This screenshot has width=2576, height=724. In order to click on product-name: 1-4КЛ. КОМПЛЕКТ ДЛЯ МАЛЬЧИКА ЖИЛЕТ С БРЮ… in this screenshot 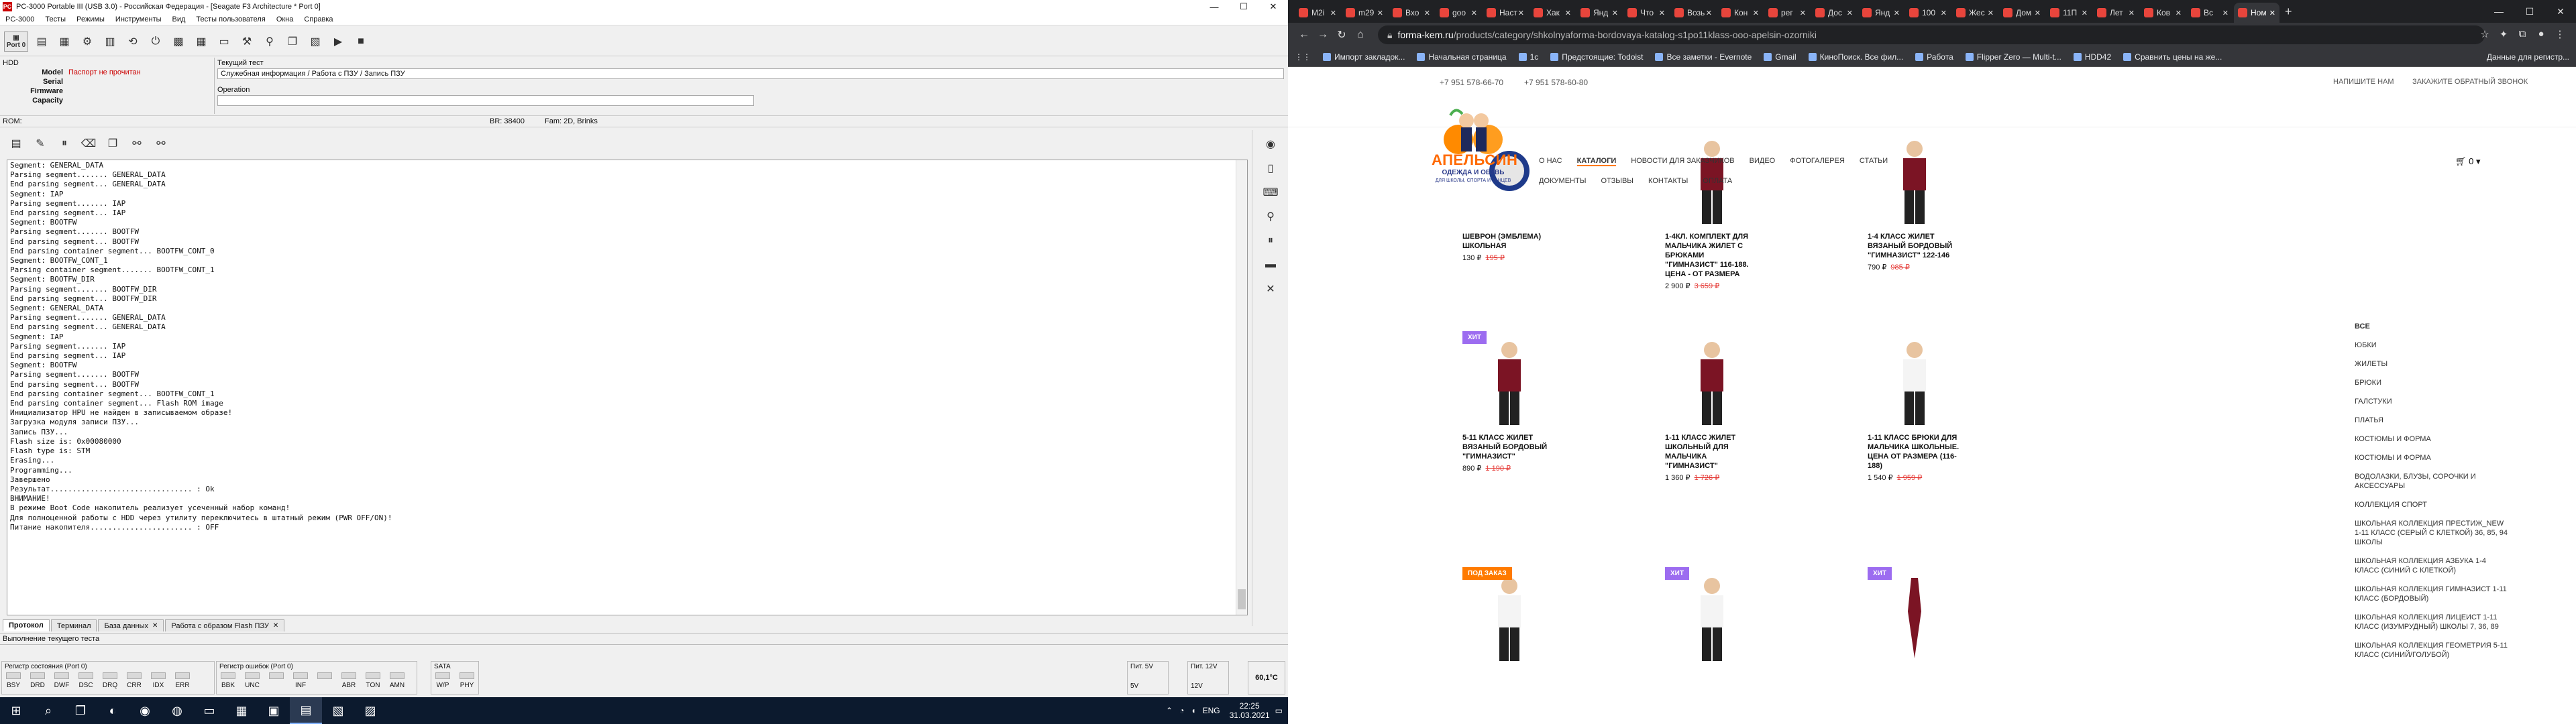, I will do `click(1712, 256)`.